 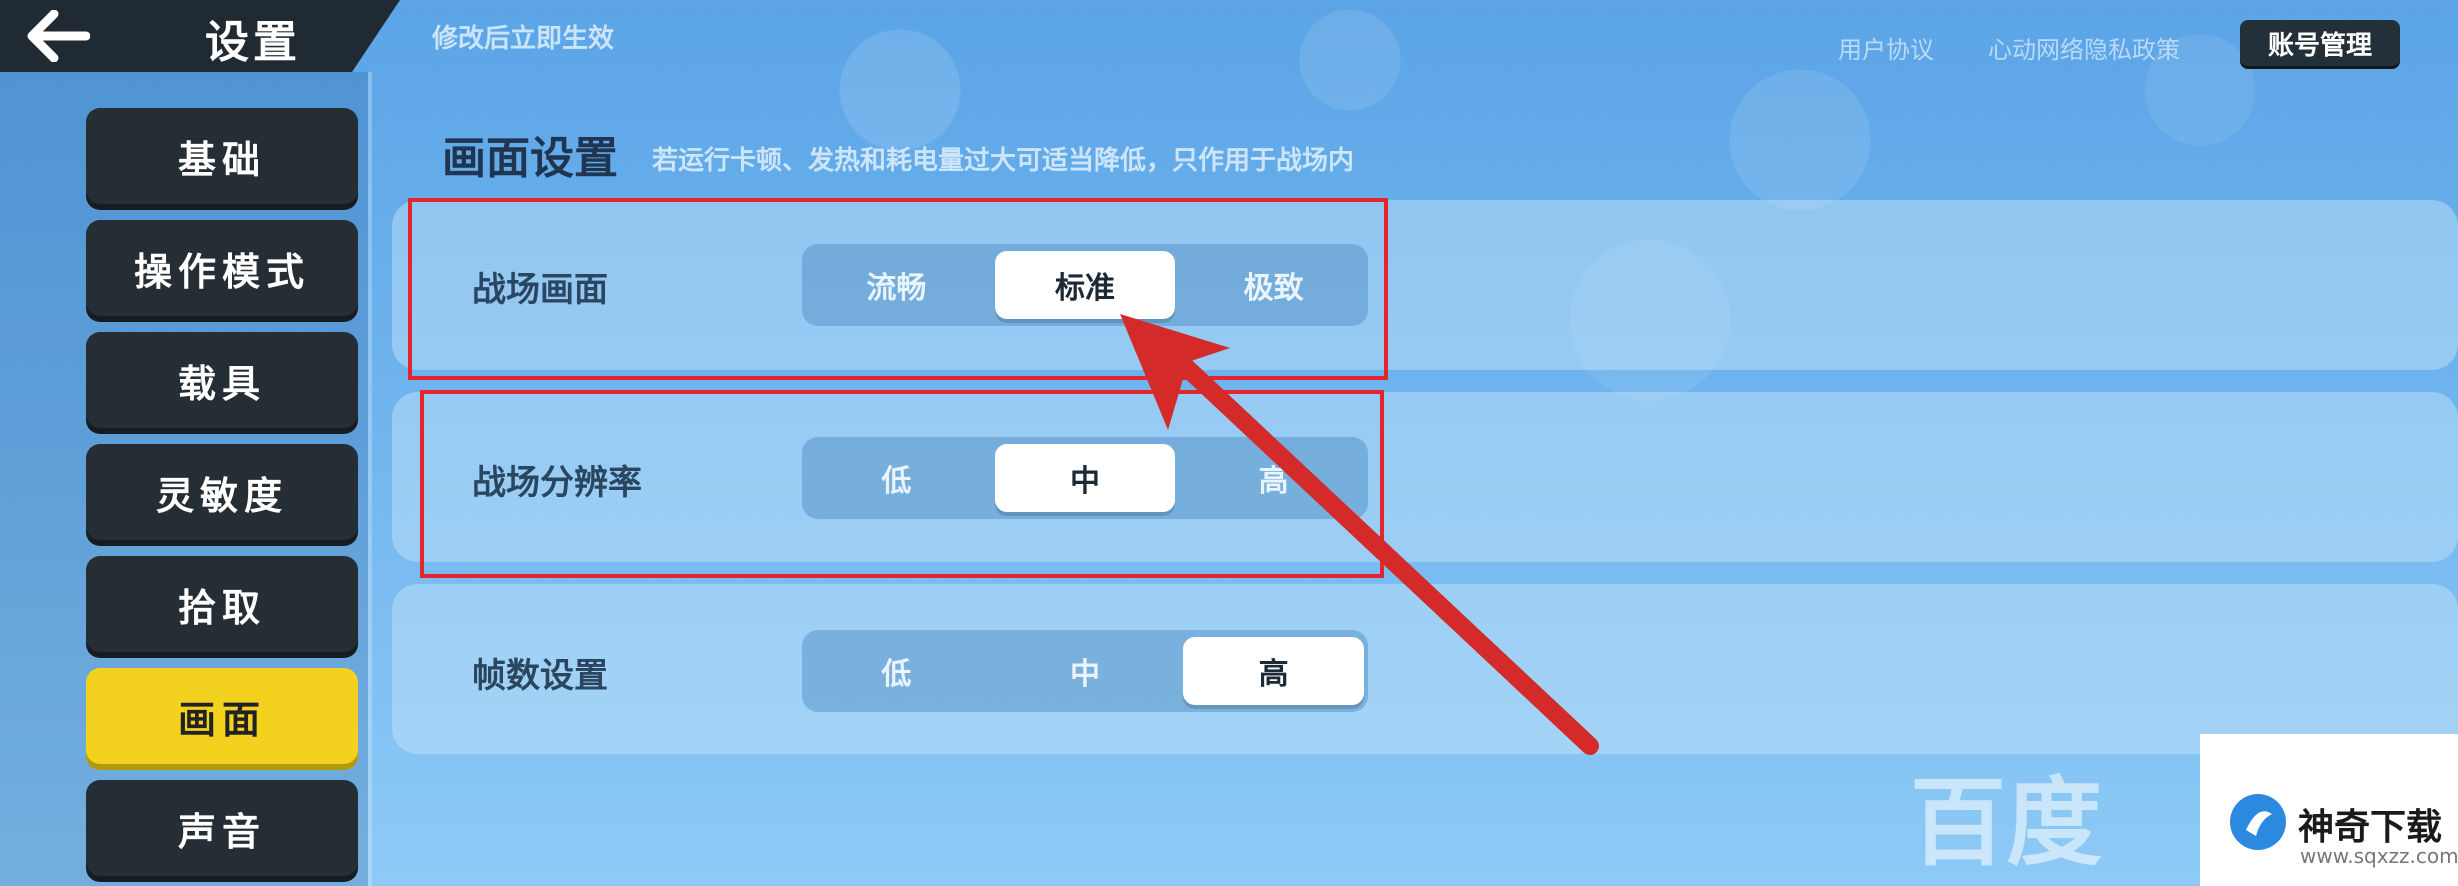 I want to click on back-button, so click(x=58, y=36).